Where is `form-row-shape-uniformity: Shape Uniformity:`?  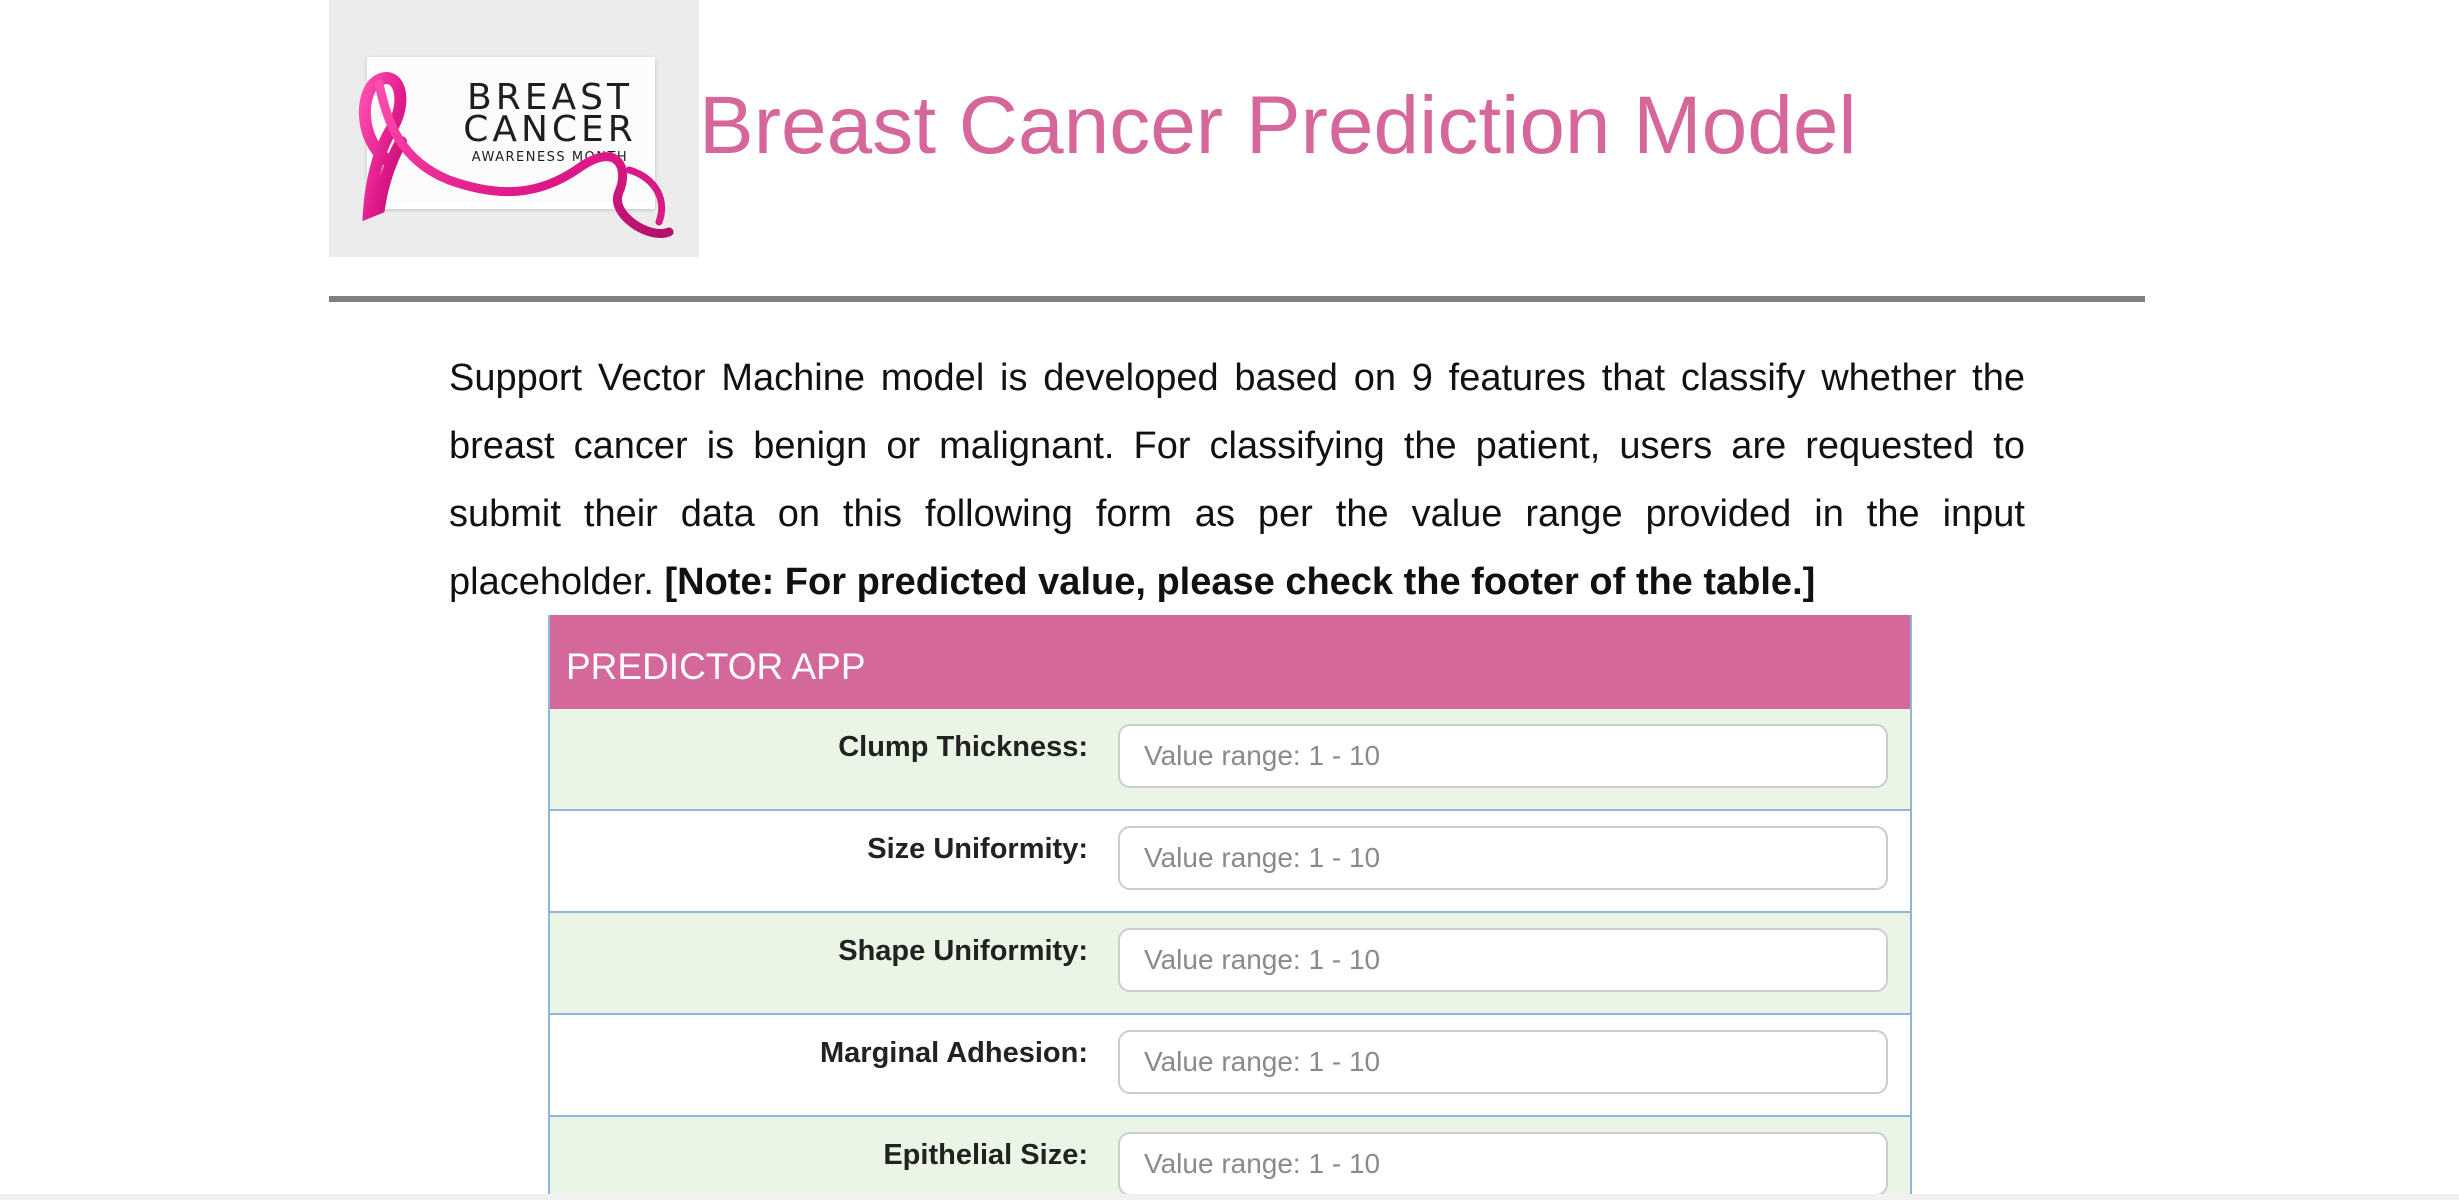
form-row-shape-uniformity: Shape Uniformity: is located at coordinates (1230, 964).